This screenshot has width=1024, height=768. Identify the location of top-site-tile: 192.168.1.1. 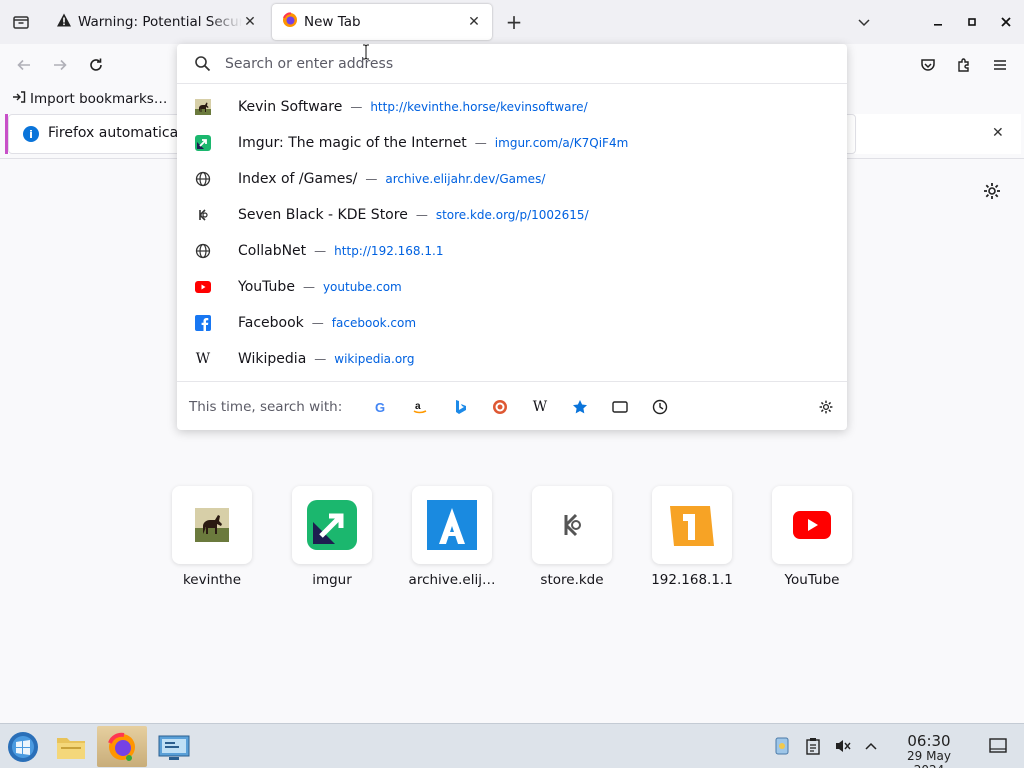
(692, 537).